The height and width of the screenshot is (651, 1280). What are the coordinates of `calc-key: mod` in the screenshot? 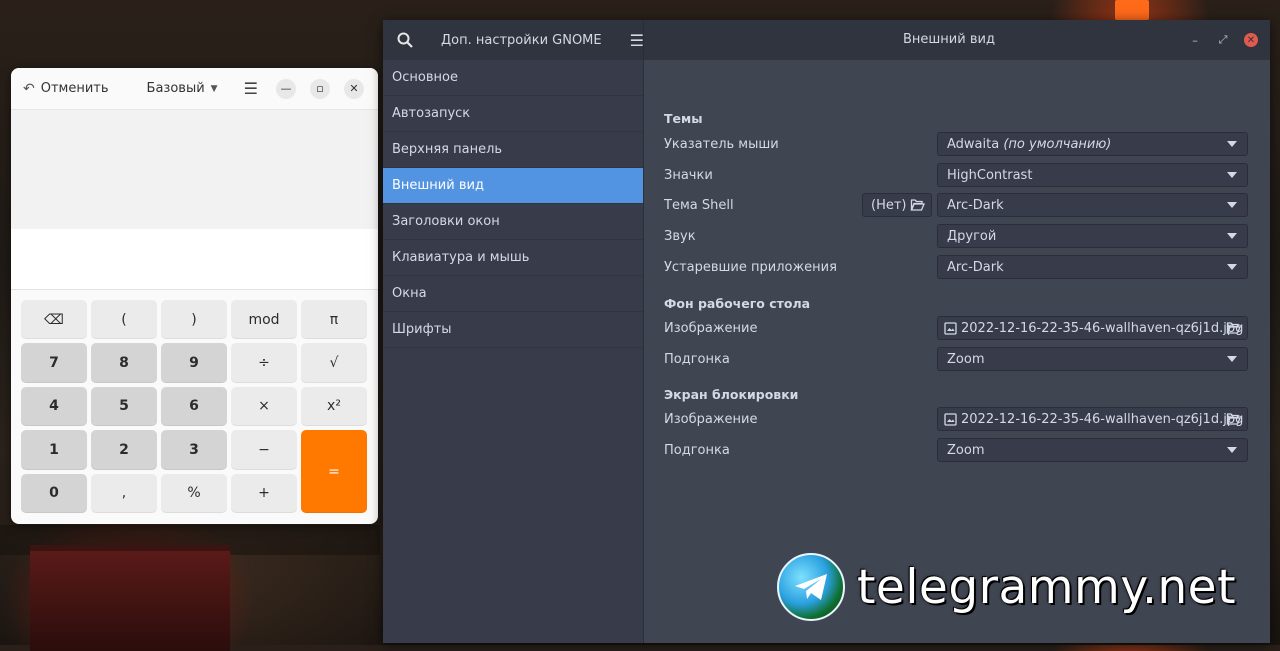 It's located at (264, 320).